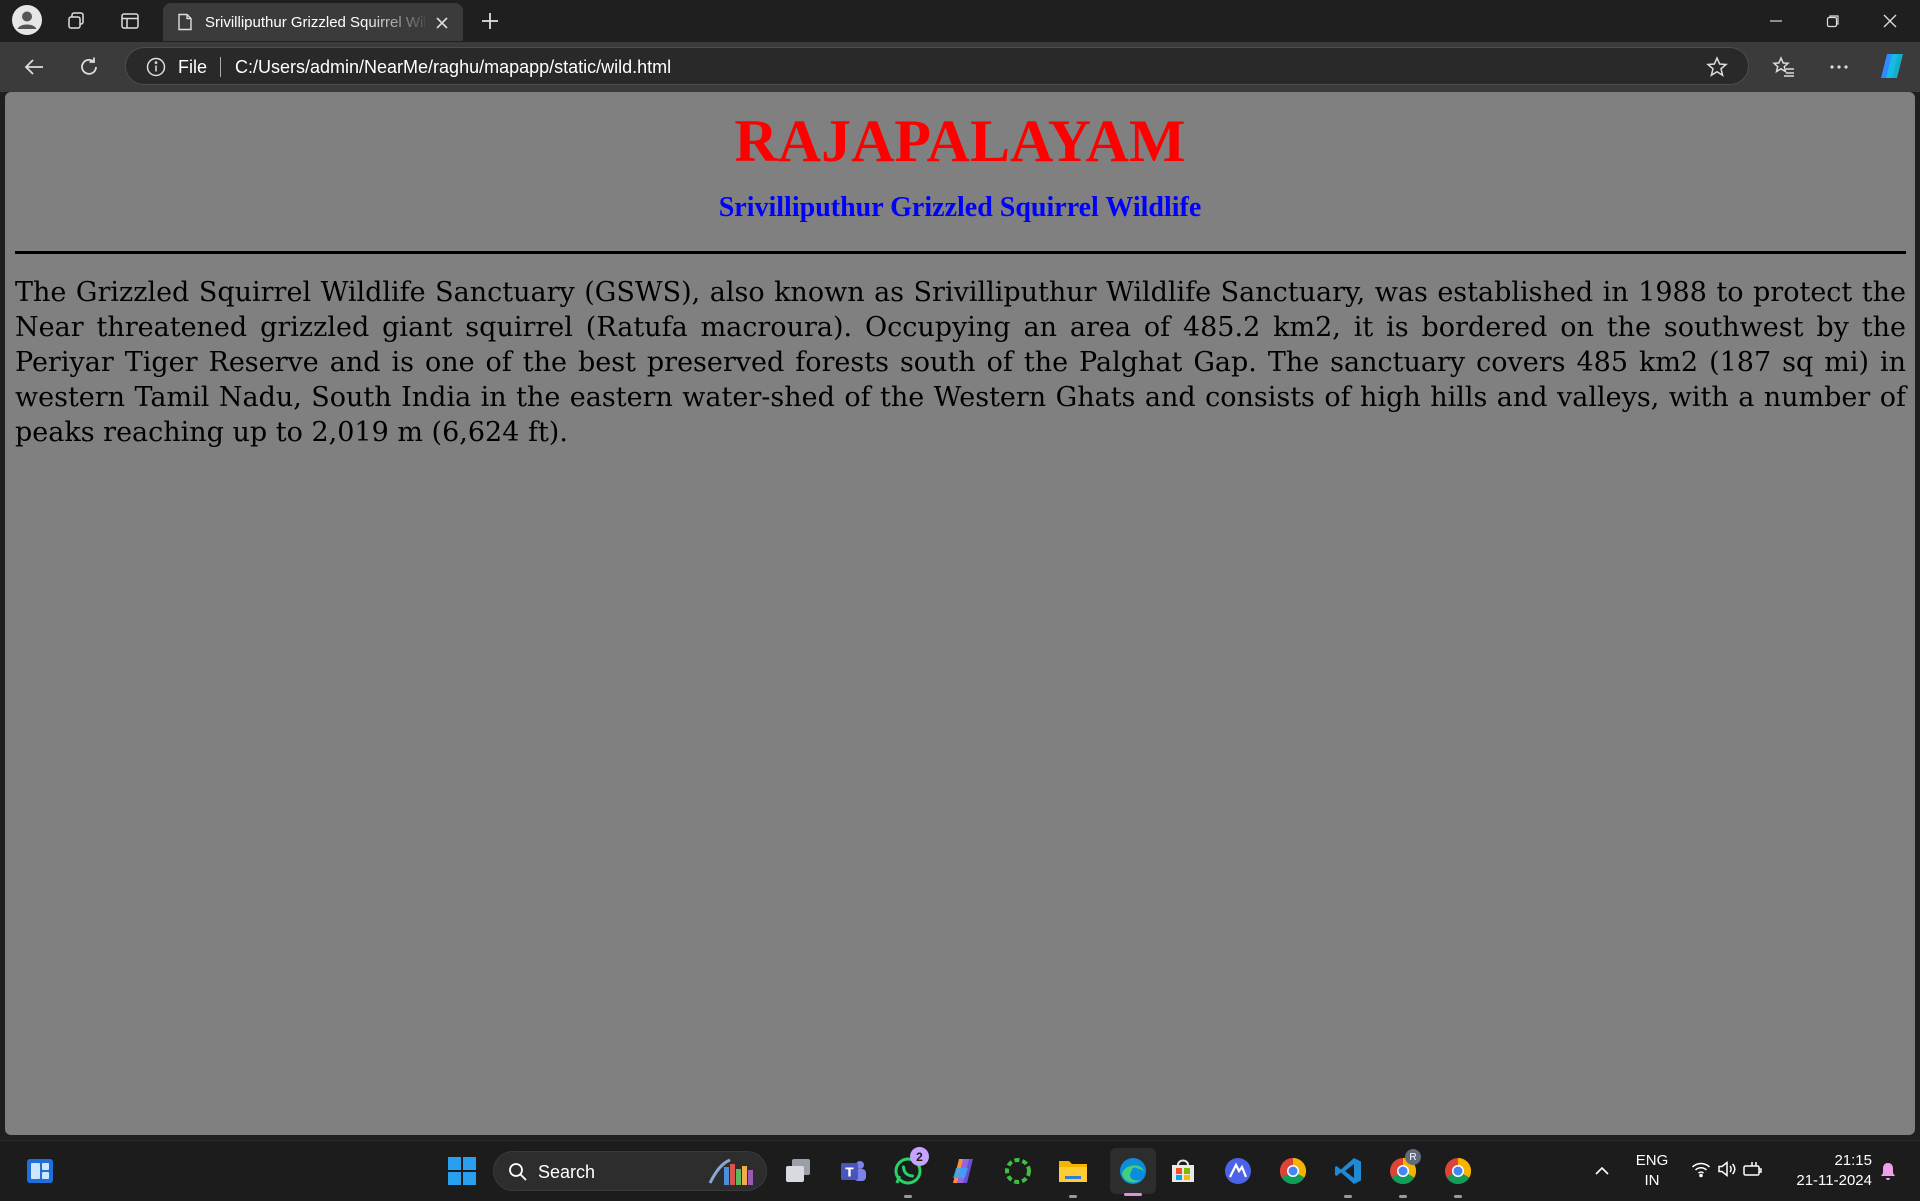 The width and height of the screenshot is (1920, 1201). I want to click on edge-icon, so click(1133, 1172).